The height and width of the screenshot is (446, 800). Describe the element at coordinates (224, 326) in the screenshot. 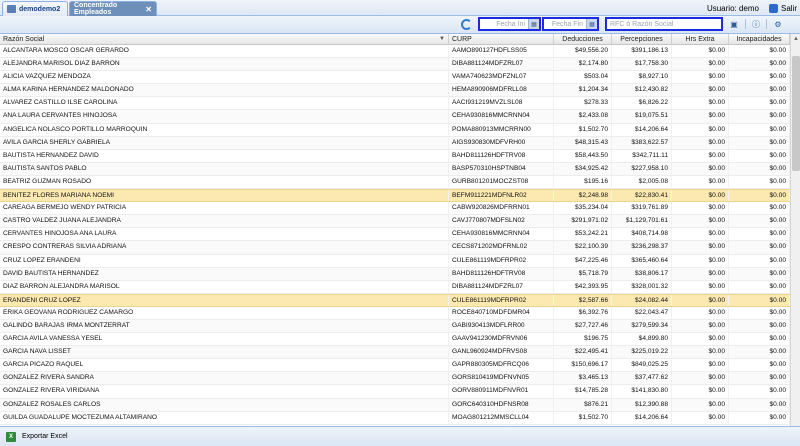

I see `cell-razon-social: GALINDO BARAJAS IRMA MONTZERRAT` at that location.